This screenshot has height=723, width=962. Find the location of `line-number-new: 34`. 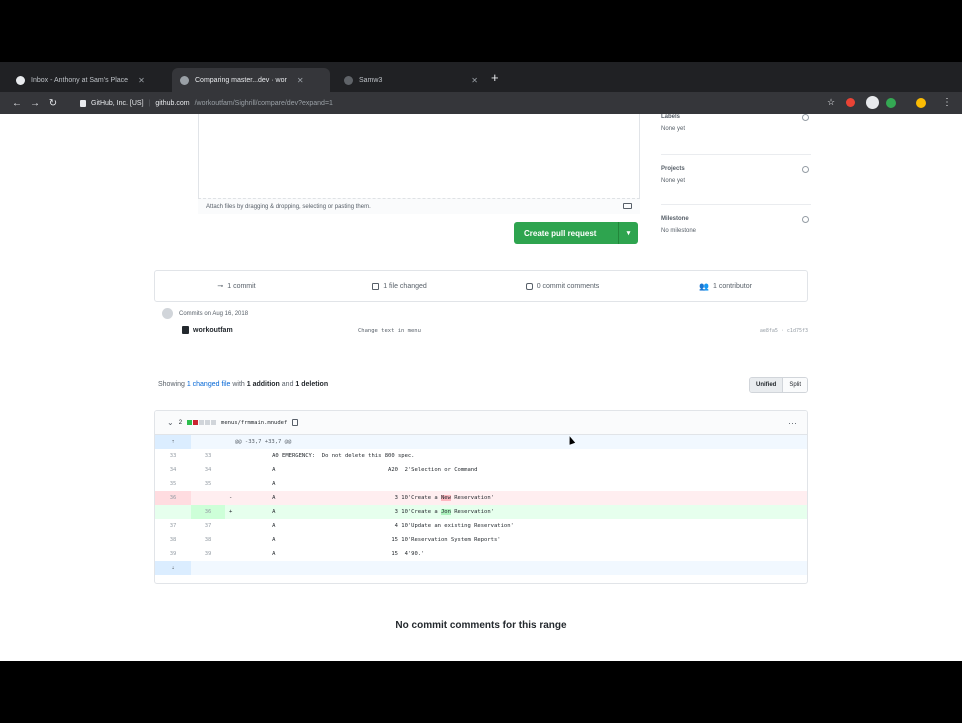

line-number-new: 34 is located at coordinates (208, 470).